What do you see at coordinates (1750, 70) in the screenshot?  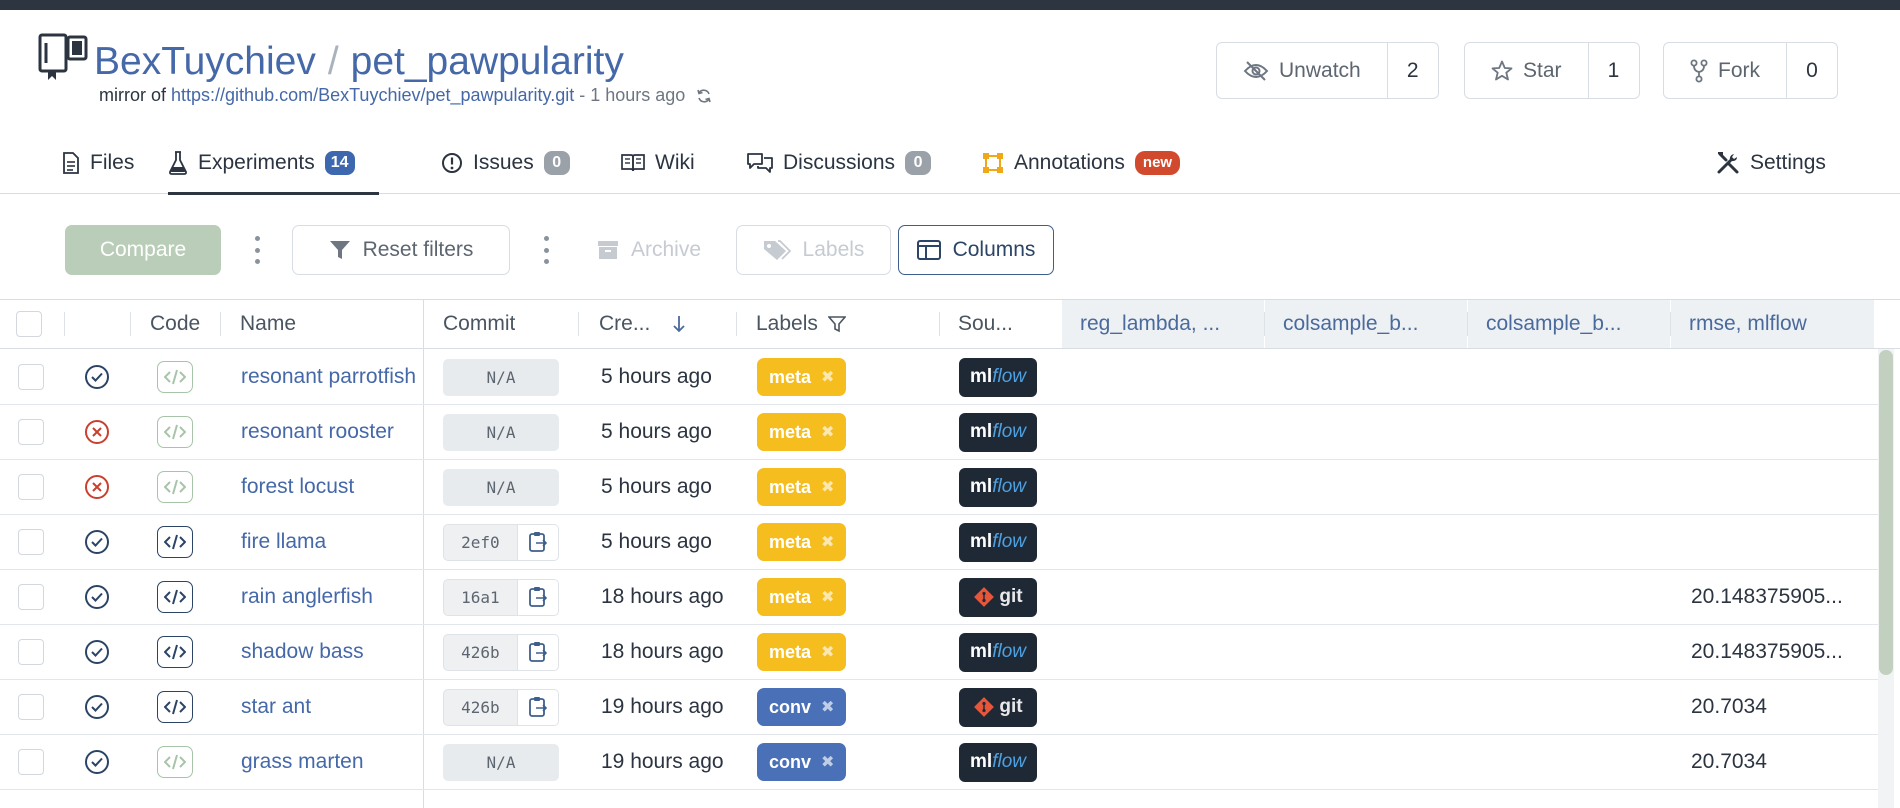 I see `fork-button: Fork 0` at bounding box center [1750, 70].